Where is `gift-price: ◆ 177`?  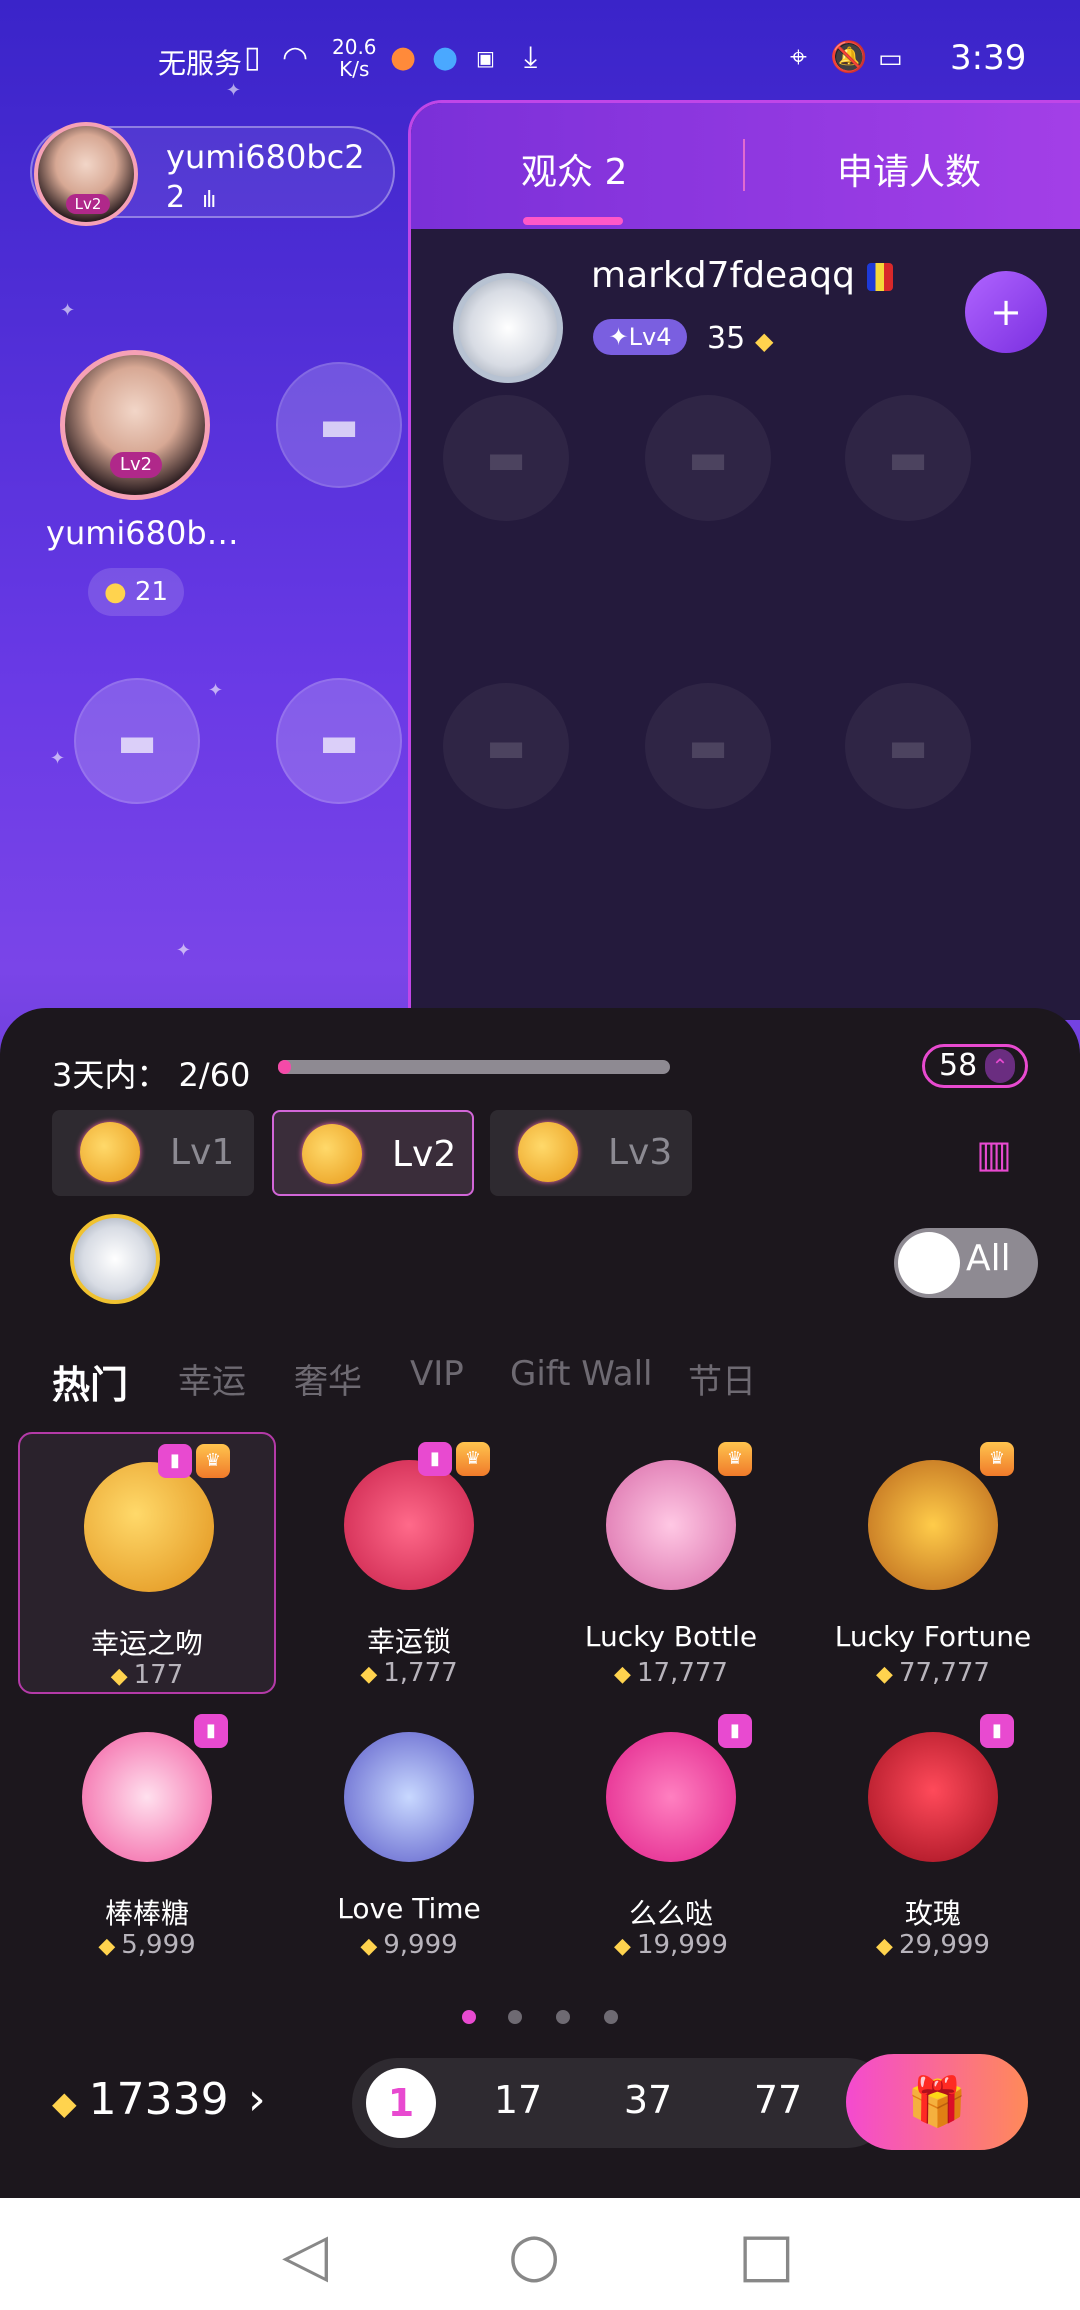
gift-price: ◆ 177 is located at coordinates (147, 1675).